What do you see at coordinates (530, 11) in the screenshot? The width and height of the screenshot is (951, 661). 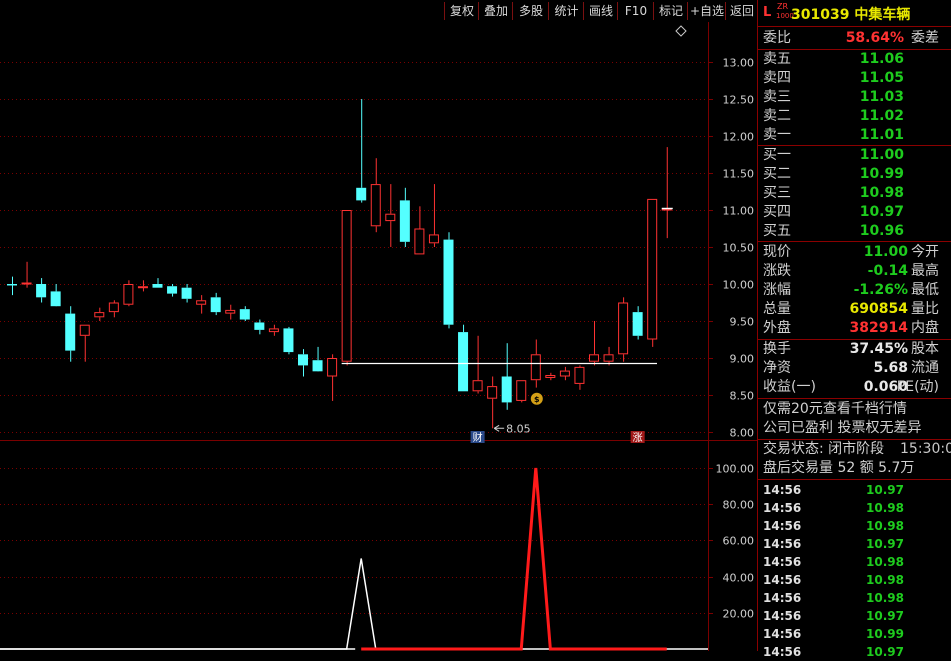 I see `toolbar-button-multi-stock: 多股` at bounding box center [530, 11].